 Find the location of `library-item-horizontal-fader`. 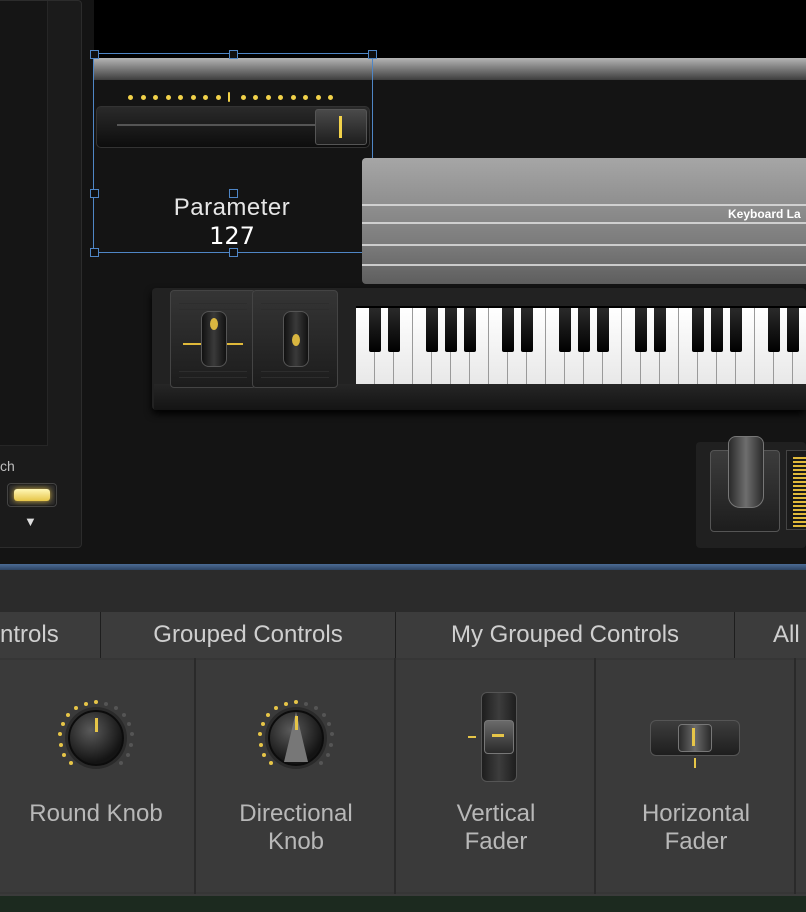

library-item-horizontal-fader is located at coordinates (695, 776).